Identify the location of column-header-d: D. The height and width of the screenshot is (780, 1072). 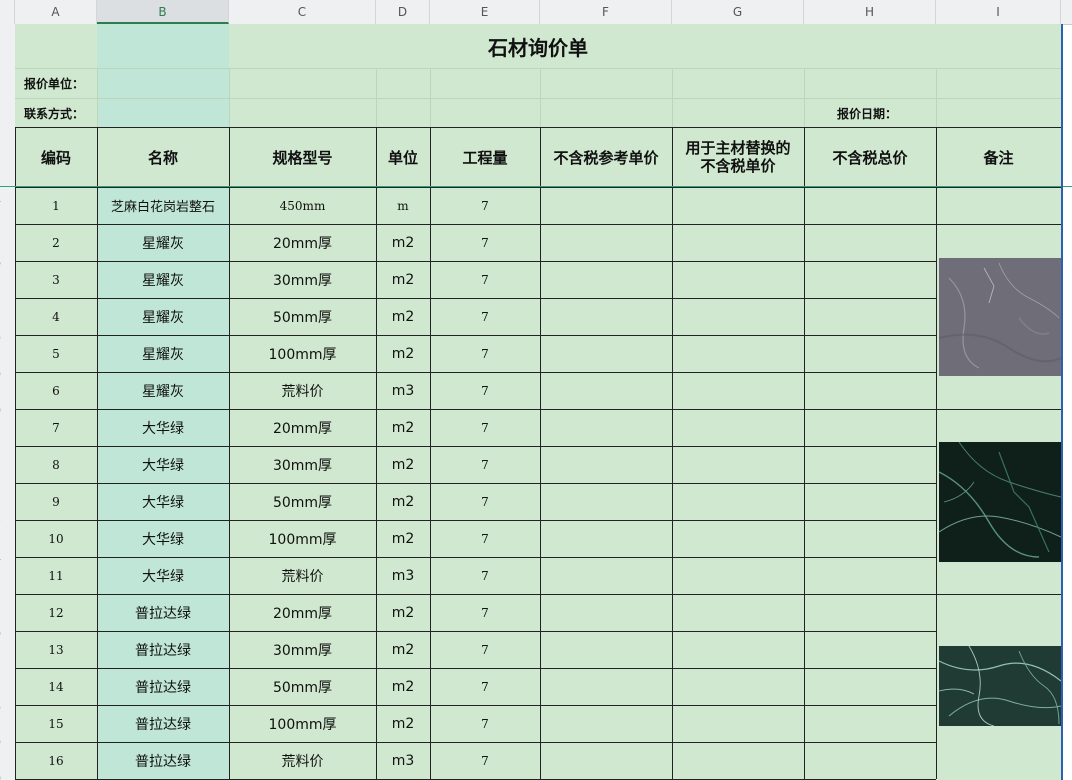
(403, 12).